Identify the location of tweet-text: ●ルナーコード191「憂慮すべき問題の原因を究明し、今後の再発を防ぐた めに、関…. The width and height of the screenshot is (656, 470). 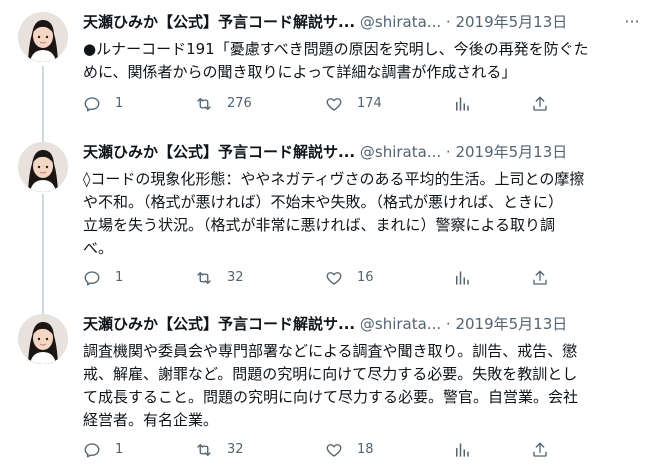
(336, 60).